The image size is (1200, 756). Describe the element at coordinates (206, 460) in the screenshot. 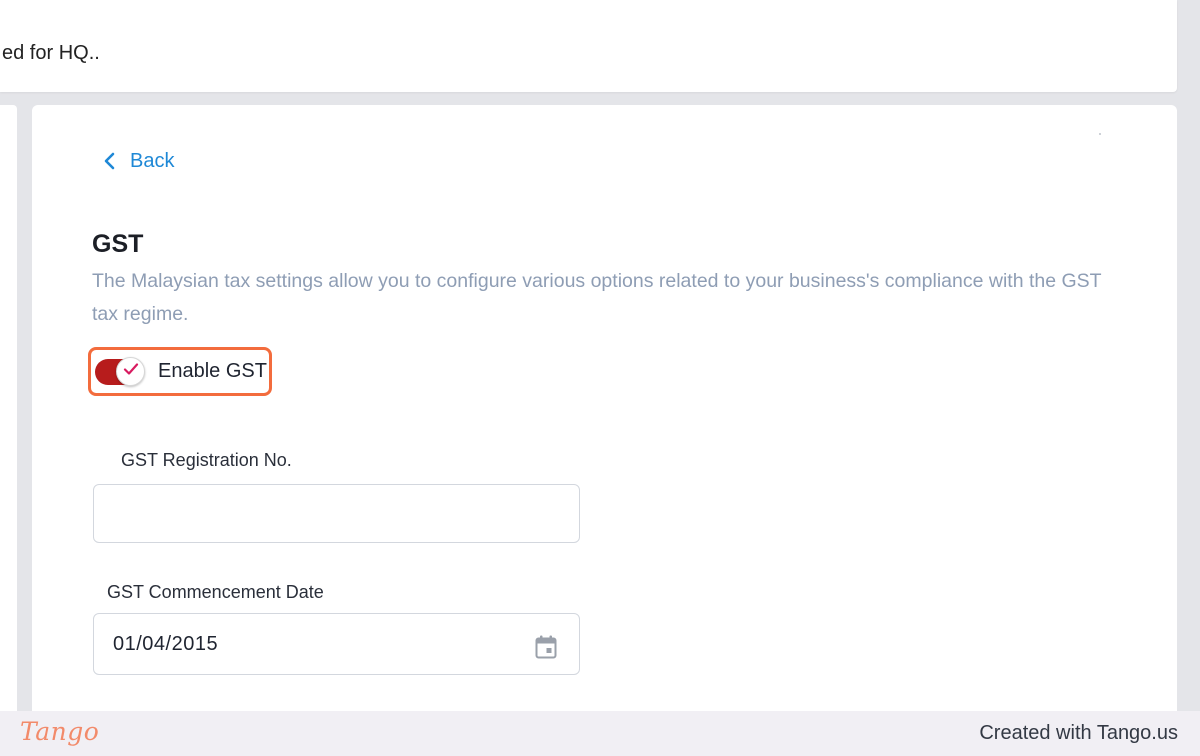

I see `gst-registration-label: GST Registration No.` at that location.